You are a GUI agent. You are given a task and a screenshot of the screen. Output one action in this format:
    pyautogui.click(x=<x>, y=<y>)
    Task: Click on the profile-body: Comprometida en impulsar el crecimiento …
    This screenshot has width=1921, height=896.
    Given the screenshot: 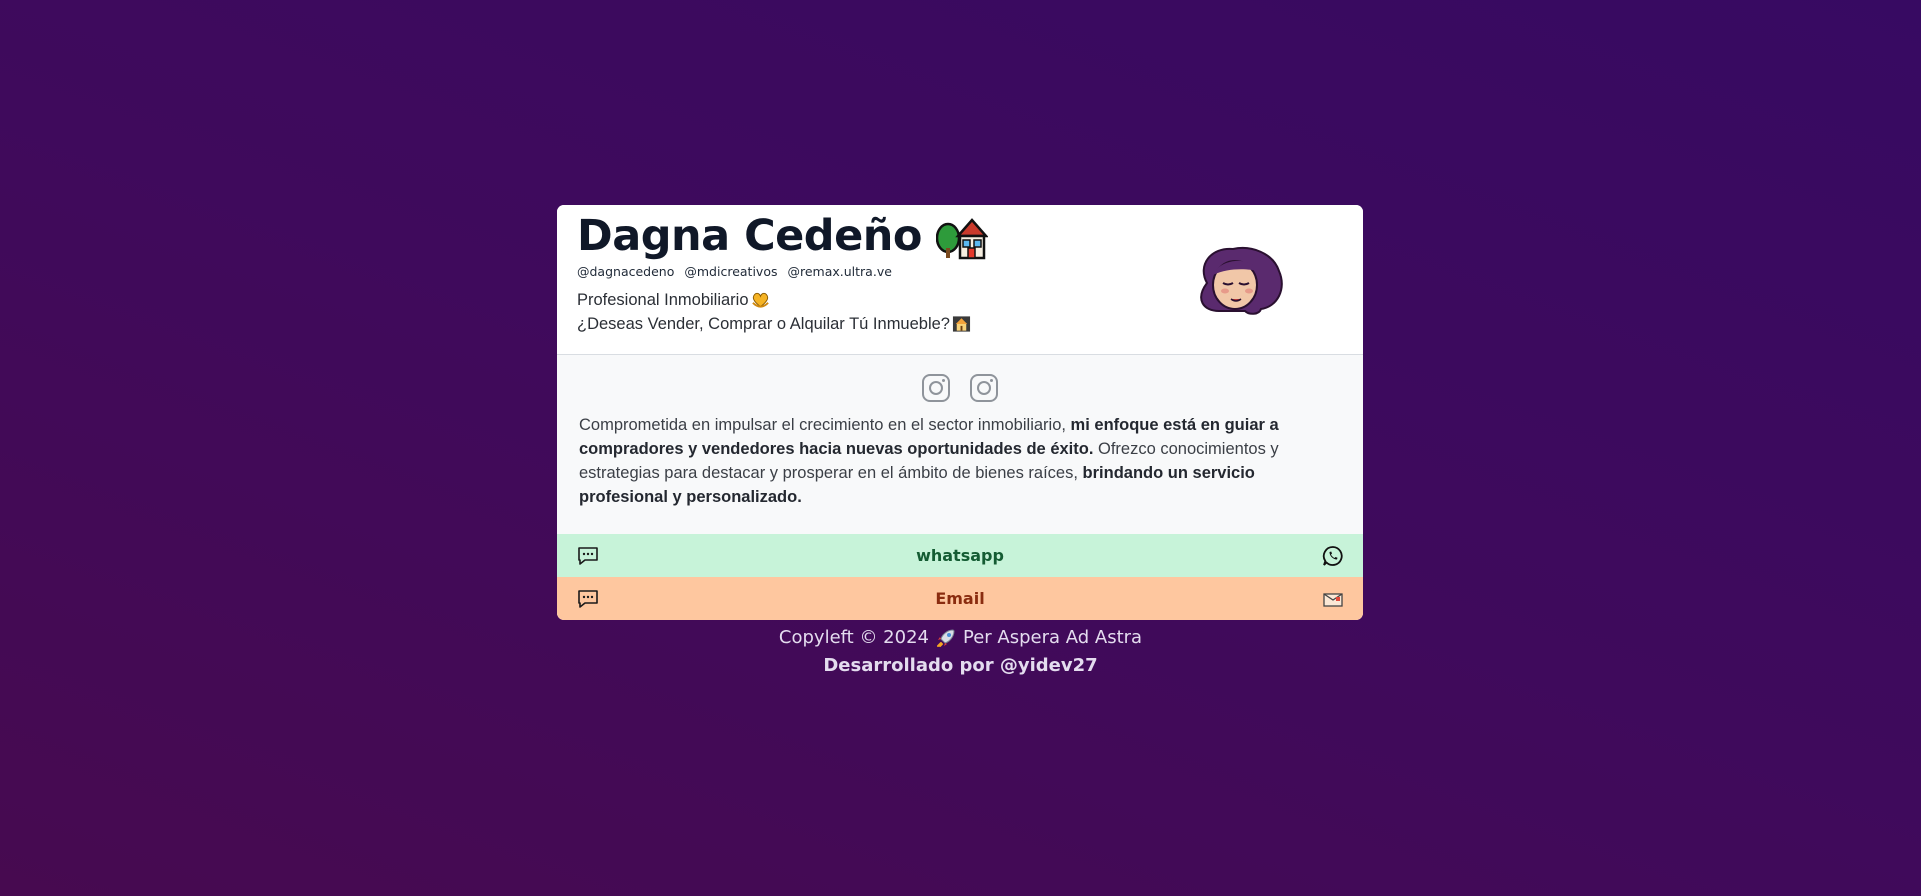 What is the action you would take?
    pyautogui.click(x=960, y=444)
    